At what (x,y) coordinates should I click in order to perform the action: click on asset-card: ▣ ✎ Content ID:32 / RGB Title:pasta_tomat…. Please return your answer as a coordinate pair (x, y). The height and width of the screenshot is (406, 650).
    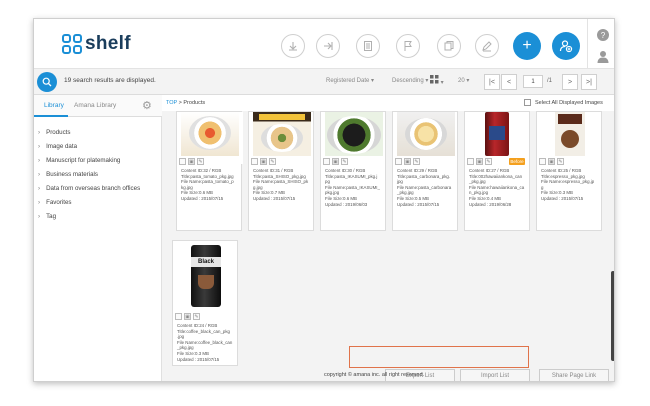
    Looking at the image, I should click on (209, 171).